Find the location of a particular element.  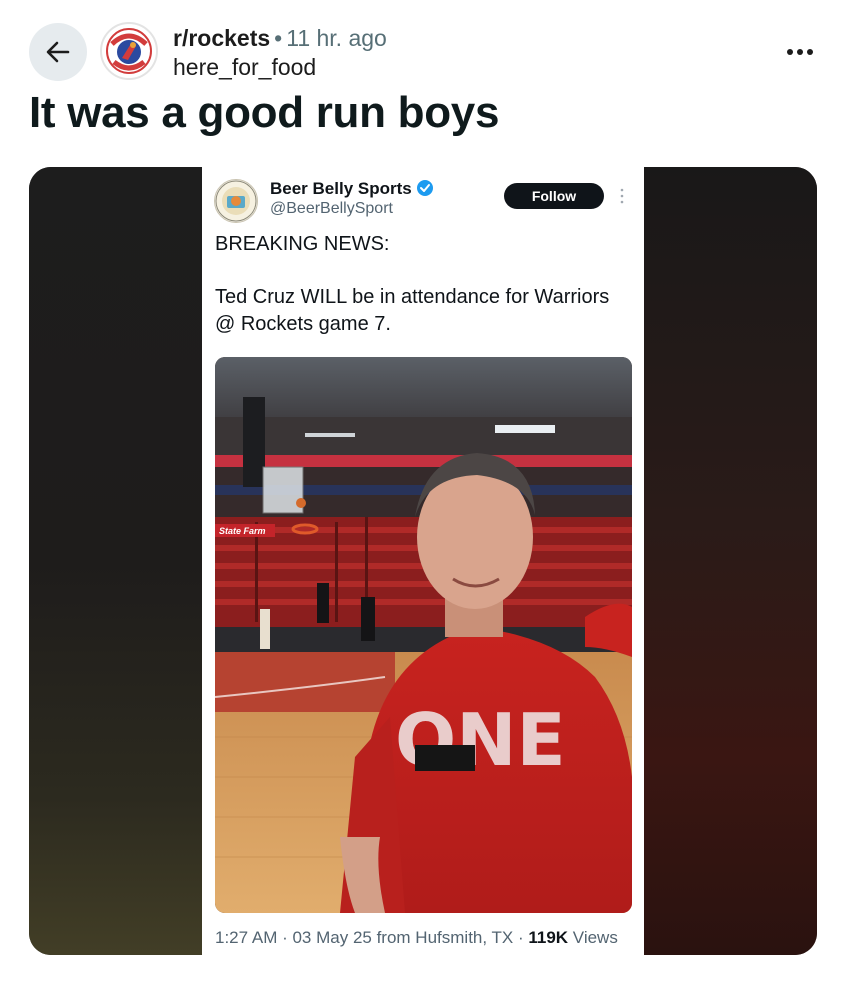

tweet-avatar is located at coordinates (236, 201).